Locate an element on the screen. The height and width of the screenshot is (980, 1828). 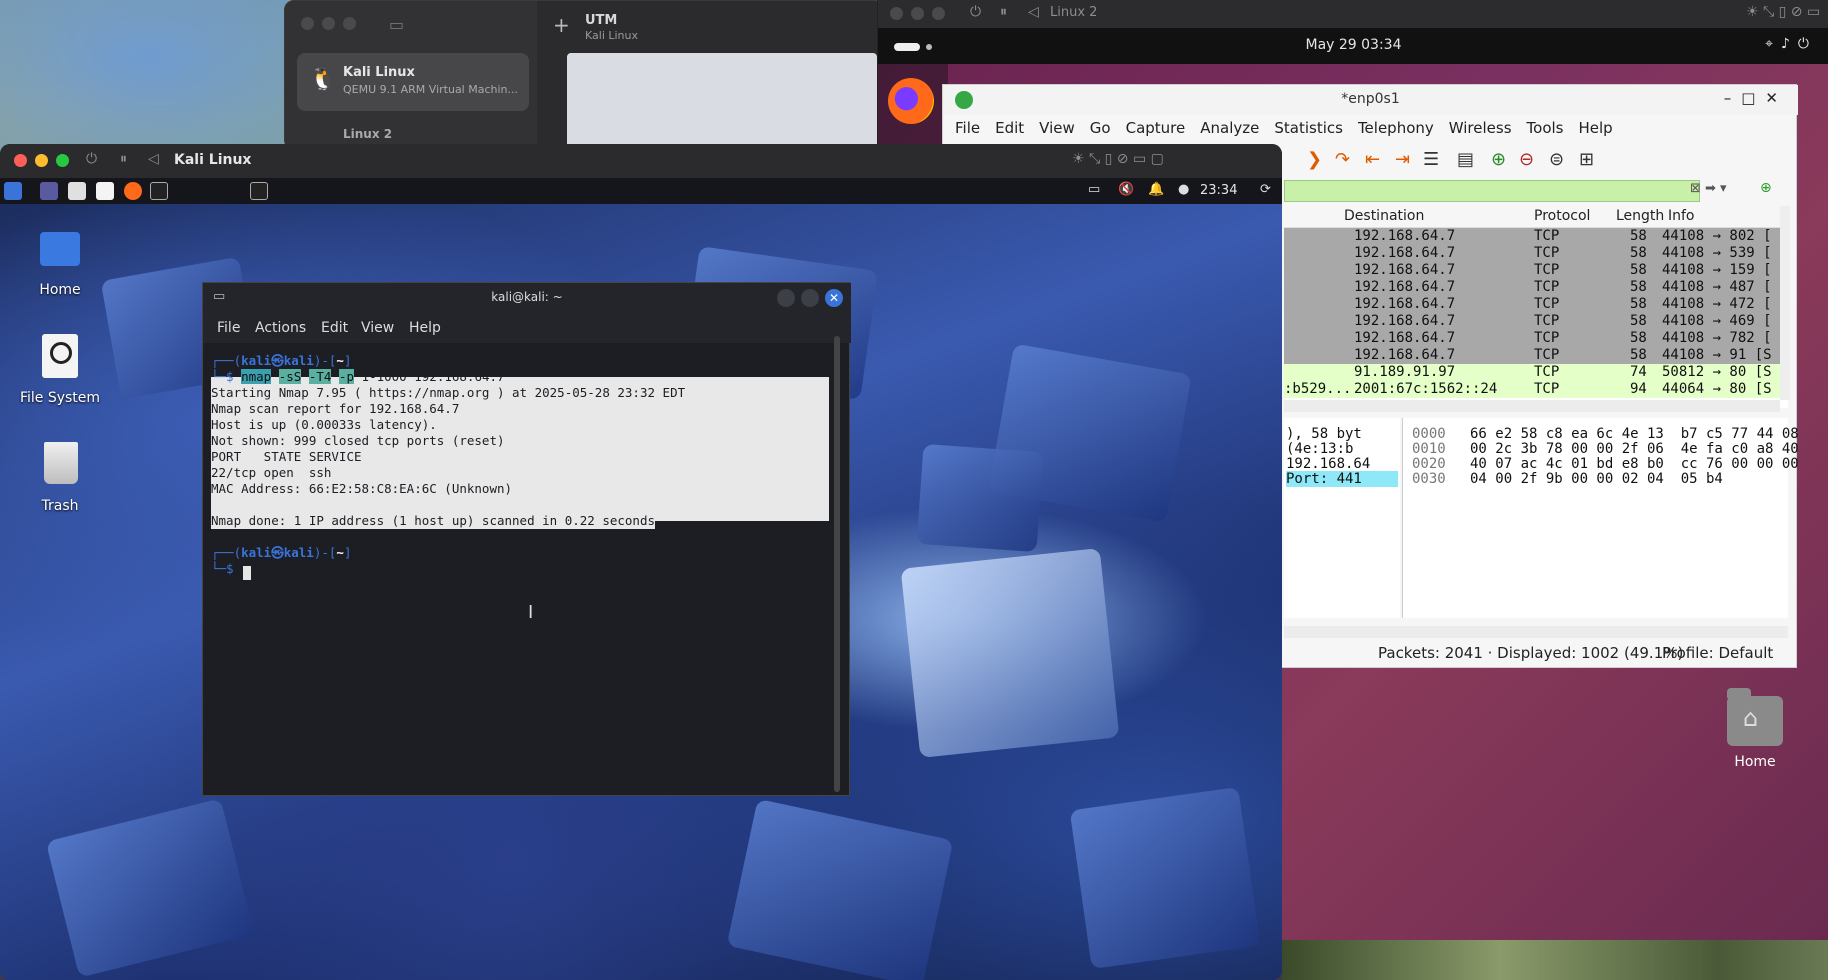
menu-telephony: Telephony is located at coordinates (1396, 128).